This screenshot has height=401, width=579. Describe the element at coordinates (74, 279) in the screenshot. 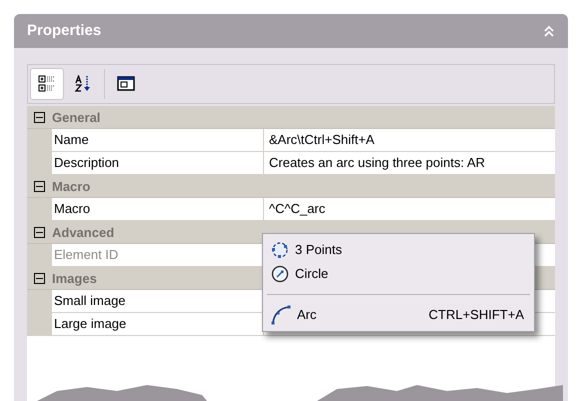

I see `category-label: Images` at that location.